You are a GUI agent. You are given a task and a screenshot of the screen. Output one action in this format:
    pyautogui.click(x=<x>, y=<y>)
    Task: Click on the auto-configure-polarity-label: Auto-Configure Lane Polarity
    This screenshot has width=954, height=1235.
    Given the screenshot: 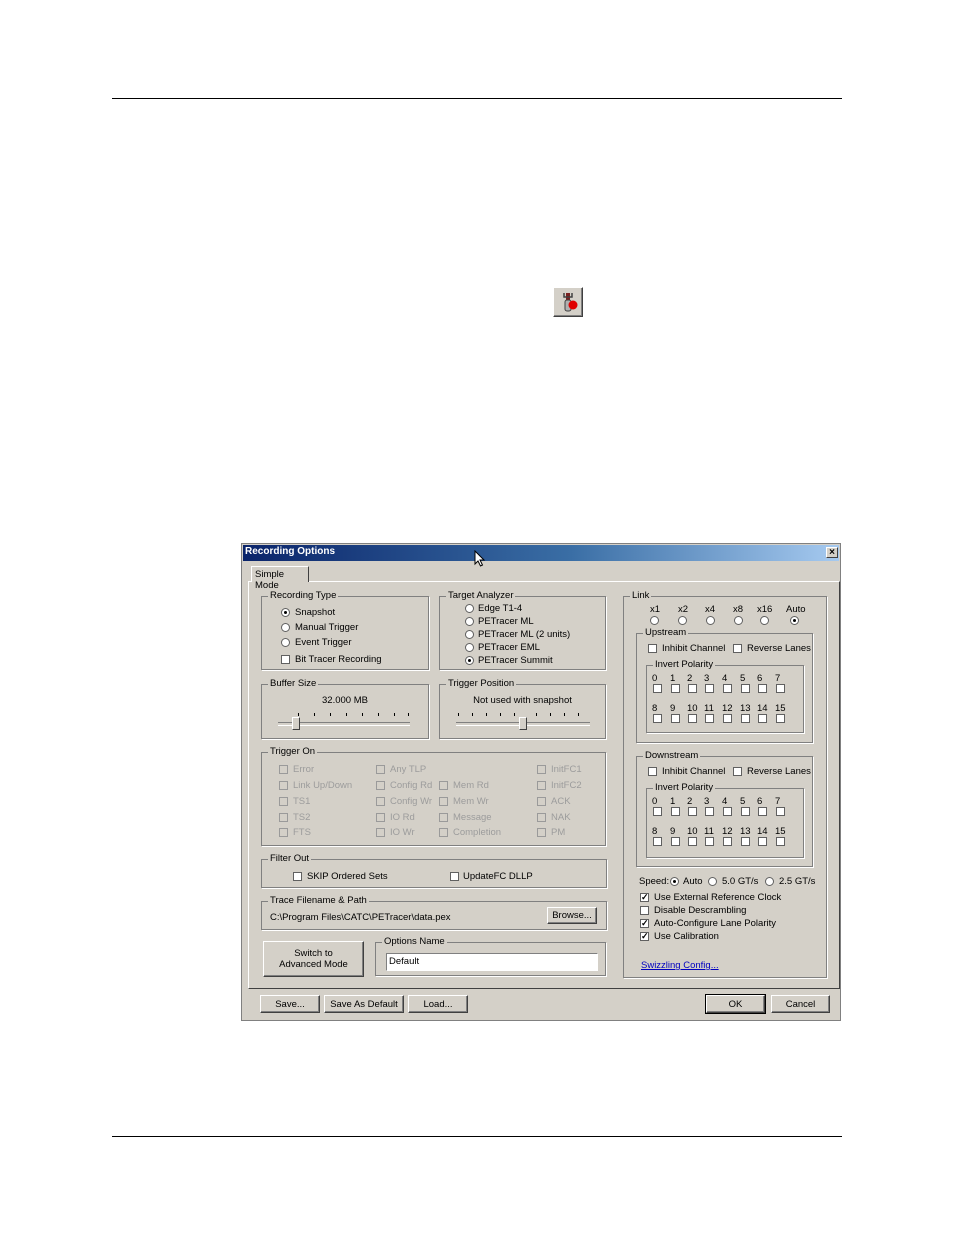 What is the action you would take?
    pyautogui.click(x=715, y=923)
    